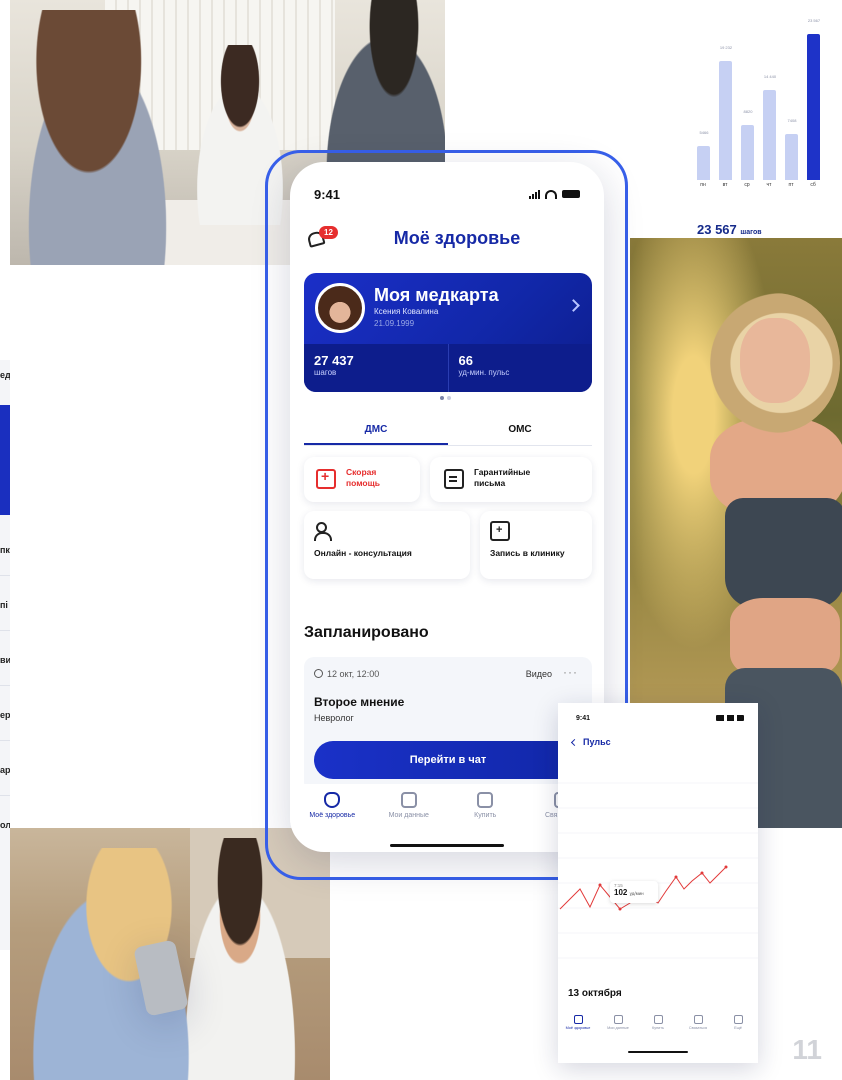 Image resolution: width=842 pixels, height=1080 pixels. I want to click on fragment-text: ви, so click(5, 660).